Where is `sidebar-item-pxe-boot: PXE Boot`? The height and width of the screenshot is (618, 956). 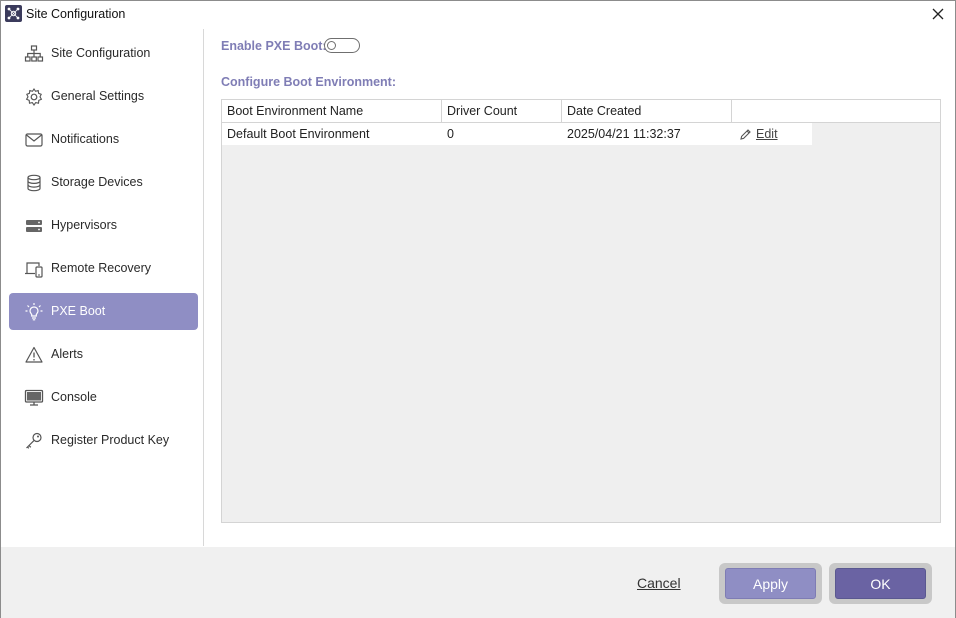
sidebar-item-pxe-boot: PXE Boot is located at coordinates (103, 311).